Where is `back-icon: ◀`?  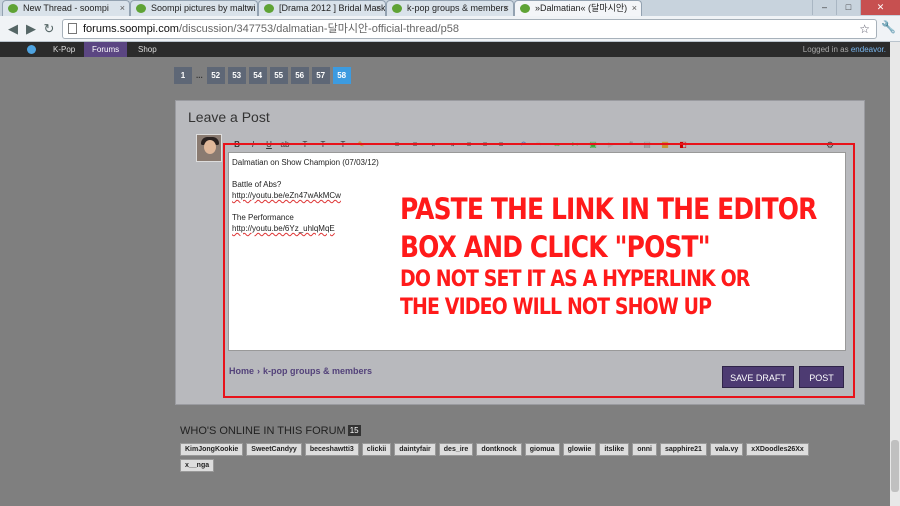
back-icon: ◀ is located at coordinates (13, 29).